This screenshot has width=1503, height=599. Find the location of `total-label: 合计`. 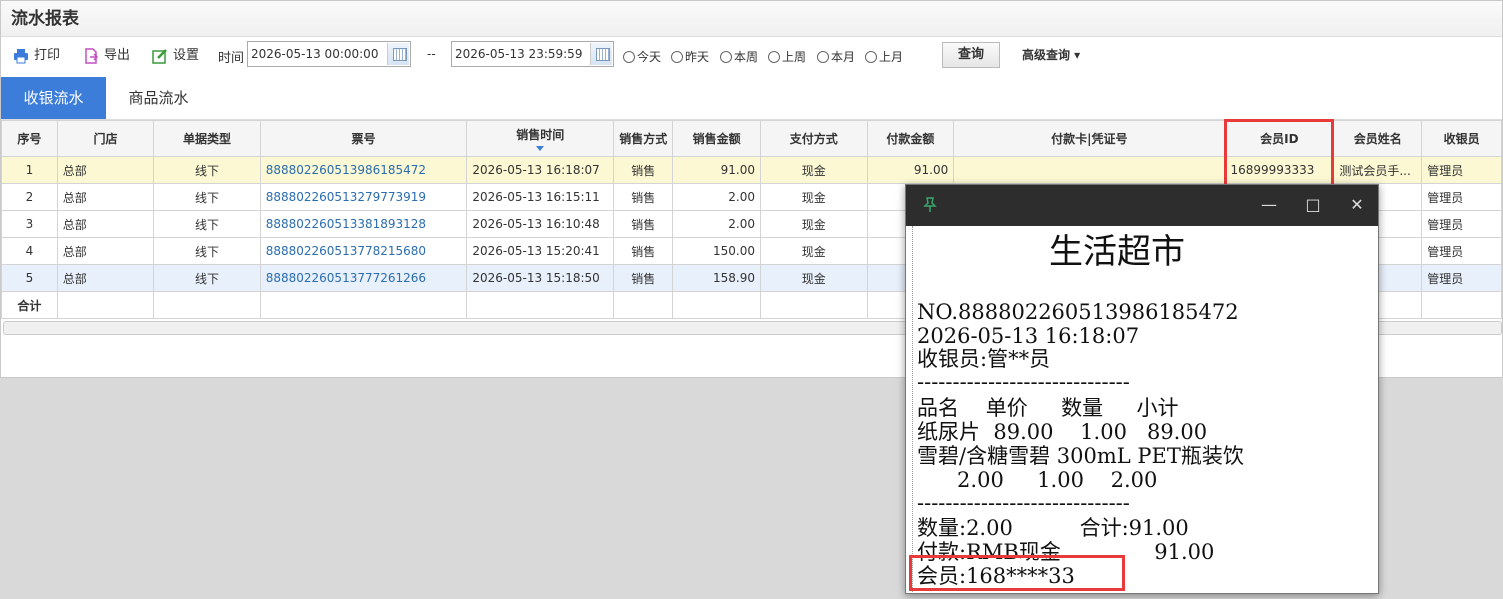

total-label: 合计 is located at coordinates (29, 305).